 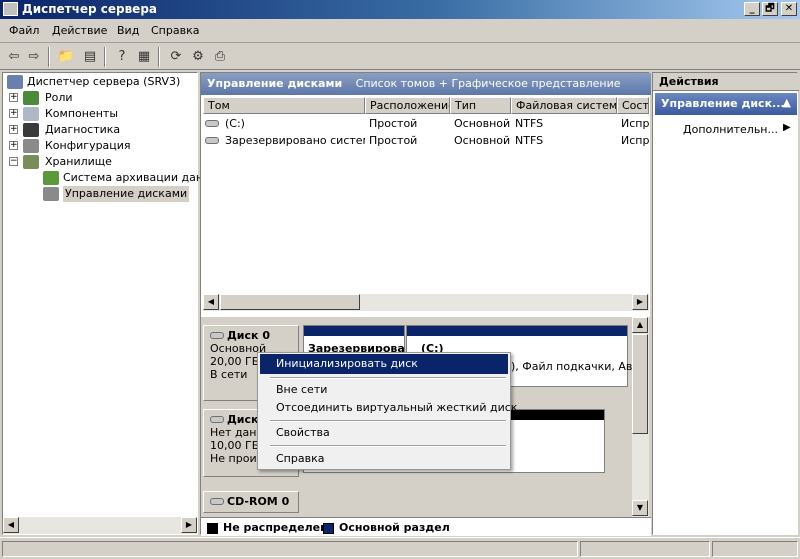 What do you see at coordinates (79, 30) in the screenshot?
I see `menu-action: Действие` at bounding box center [79, 30].